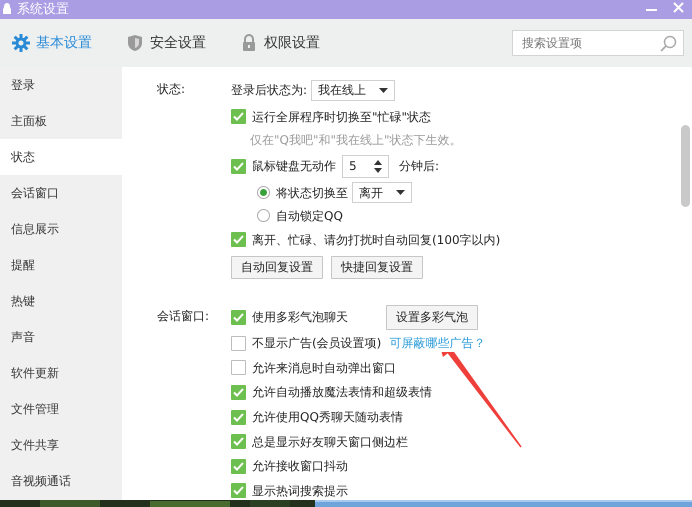 The image size is (692, 507). Describe the element at coordinates (269, 90) in the screenshot. I see `field-label: 登录后状态为:` at that location.